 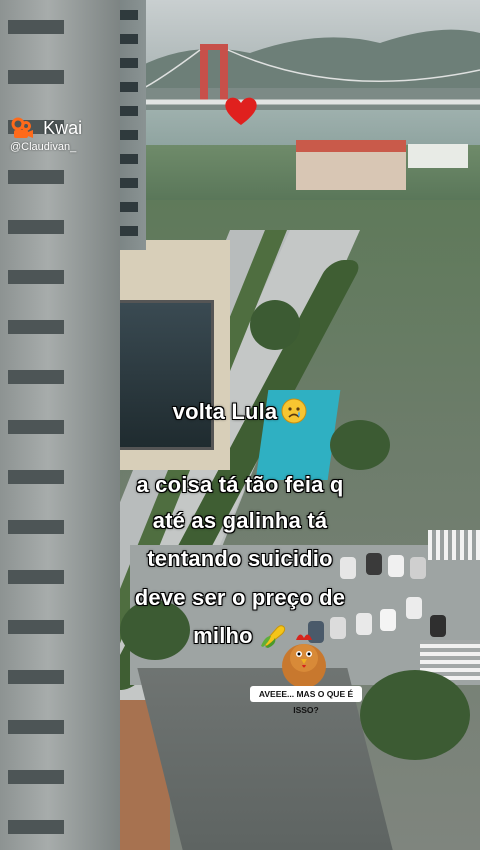 I want to click on led-facade, so click(x=164, y=375).